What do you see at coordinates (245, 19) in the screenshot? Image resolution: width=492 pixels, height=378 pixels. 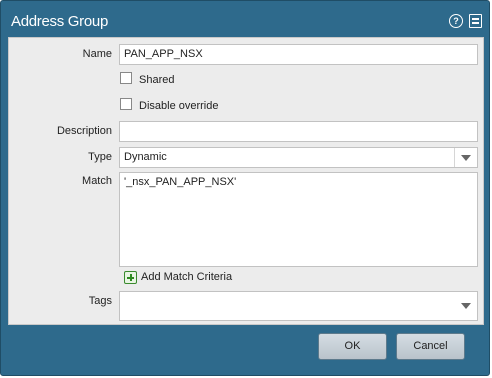 I see `dialog-titlebar: Address Group ?` at bounding box center [245, 19].